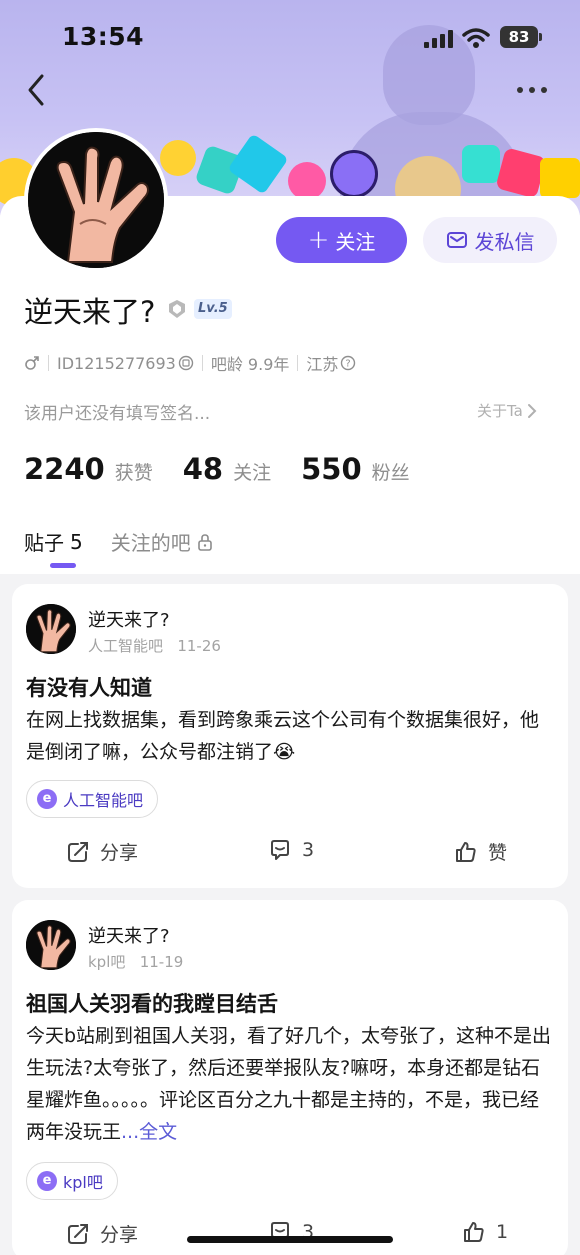 This screenshot has width=580, height=1255. What do you see at coordinates (177, 309) in the screenshot?
I see `crown-badge-icon` at bounding box center [177, 309].